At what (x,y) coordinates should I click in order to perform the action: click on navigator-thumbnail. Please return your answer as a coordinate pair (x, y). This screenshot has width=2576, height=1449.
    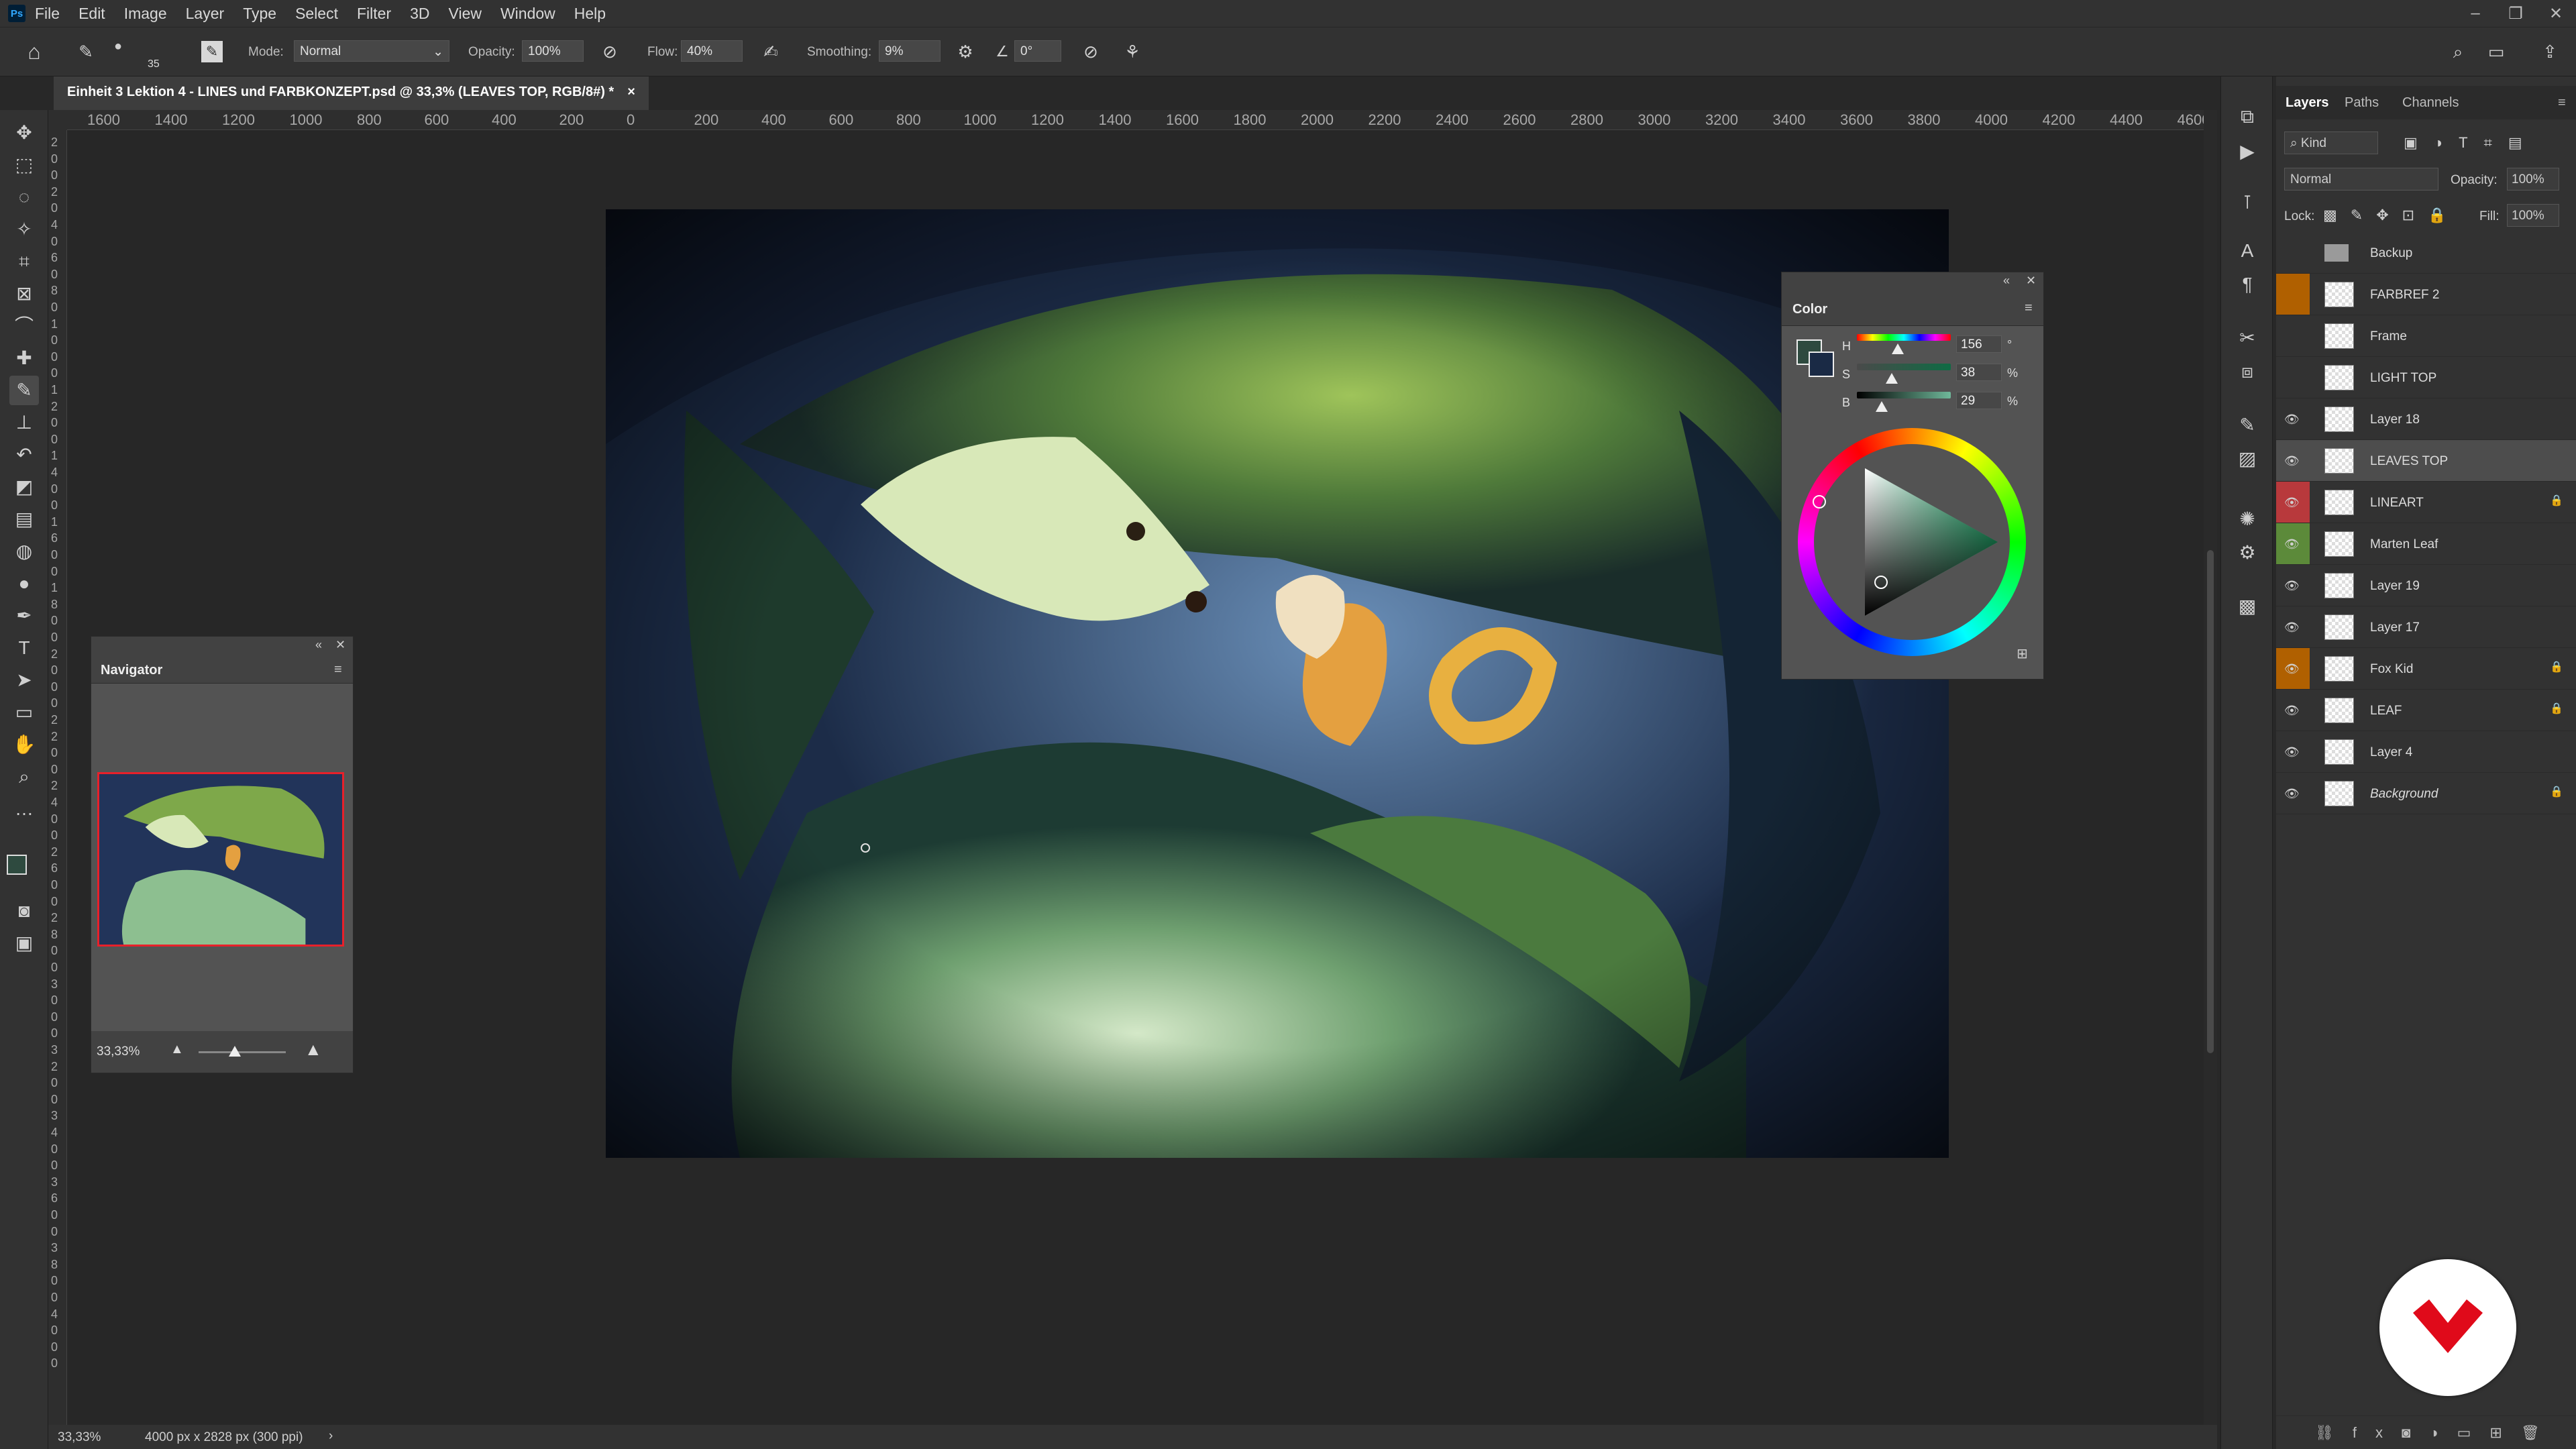
    Looking at the image, I should click on (220, 859).